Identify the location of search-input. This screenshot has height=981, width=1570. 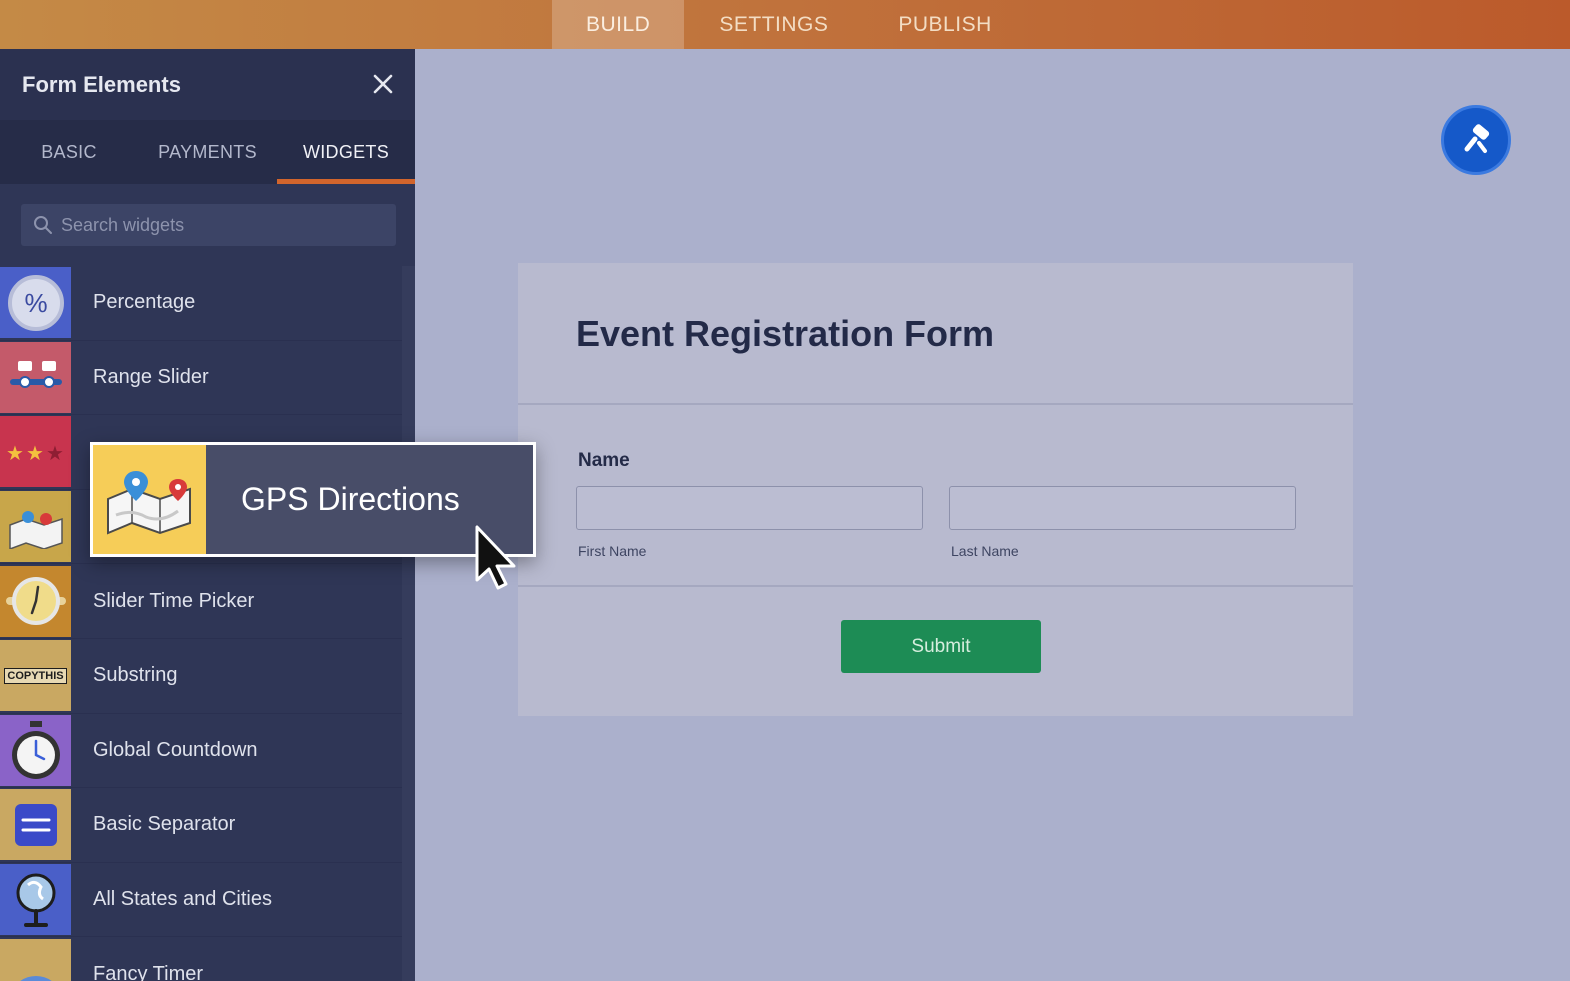
(211, 225).